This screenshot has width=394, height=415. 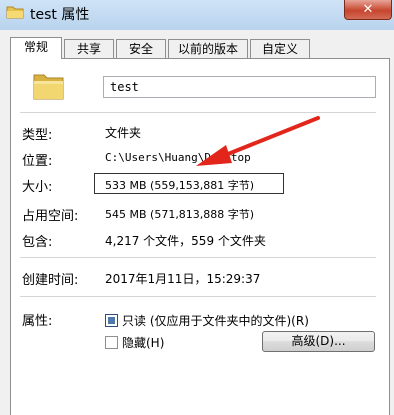 What do you see at coordinates (60, 15) in the screenshot?
I see `window-title: test 属性` at bounding box center [60, 15].